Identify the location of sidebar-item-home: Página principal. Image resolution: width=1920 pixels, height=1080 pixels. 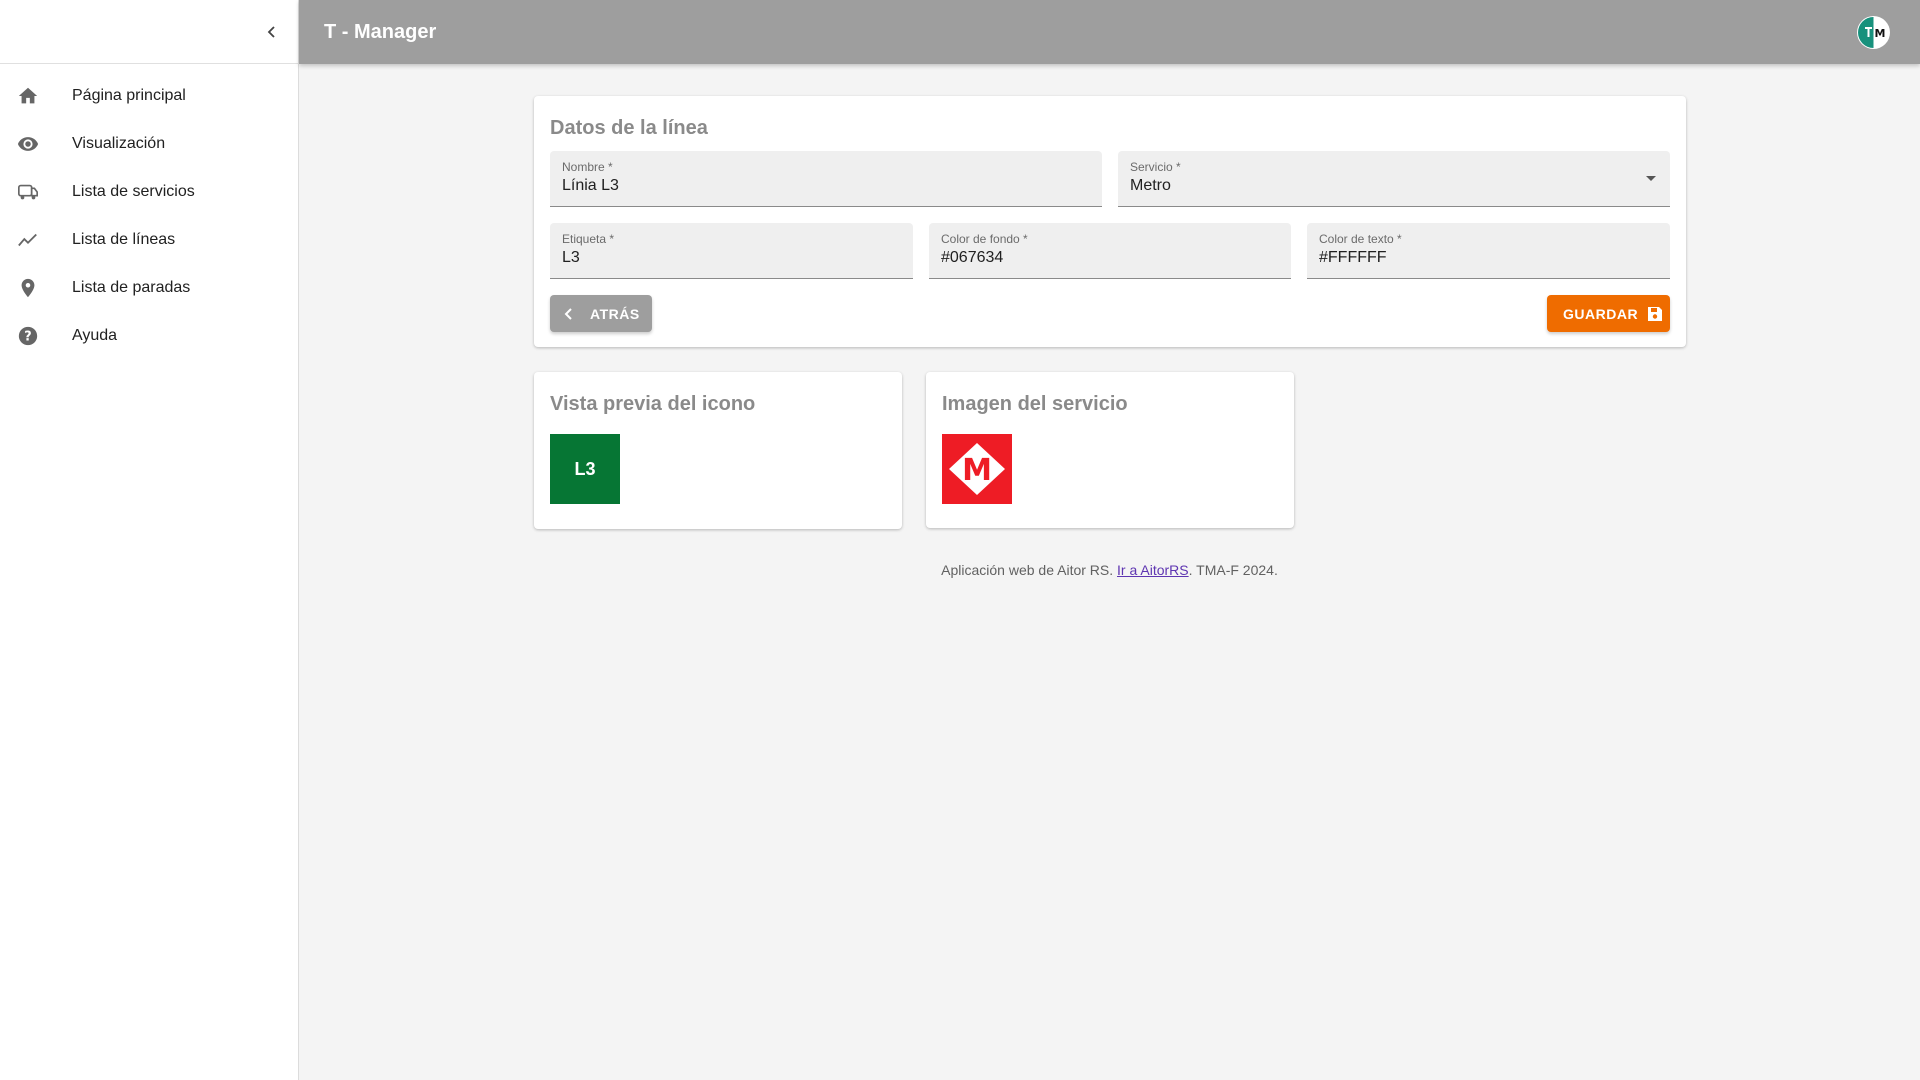
(149, 96).